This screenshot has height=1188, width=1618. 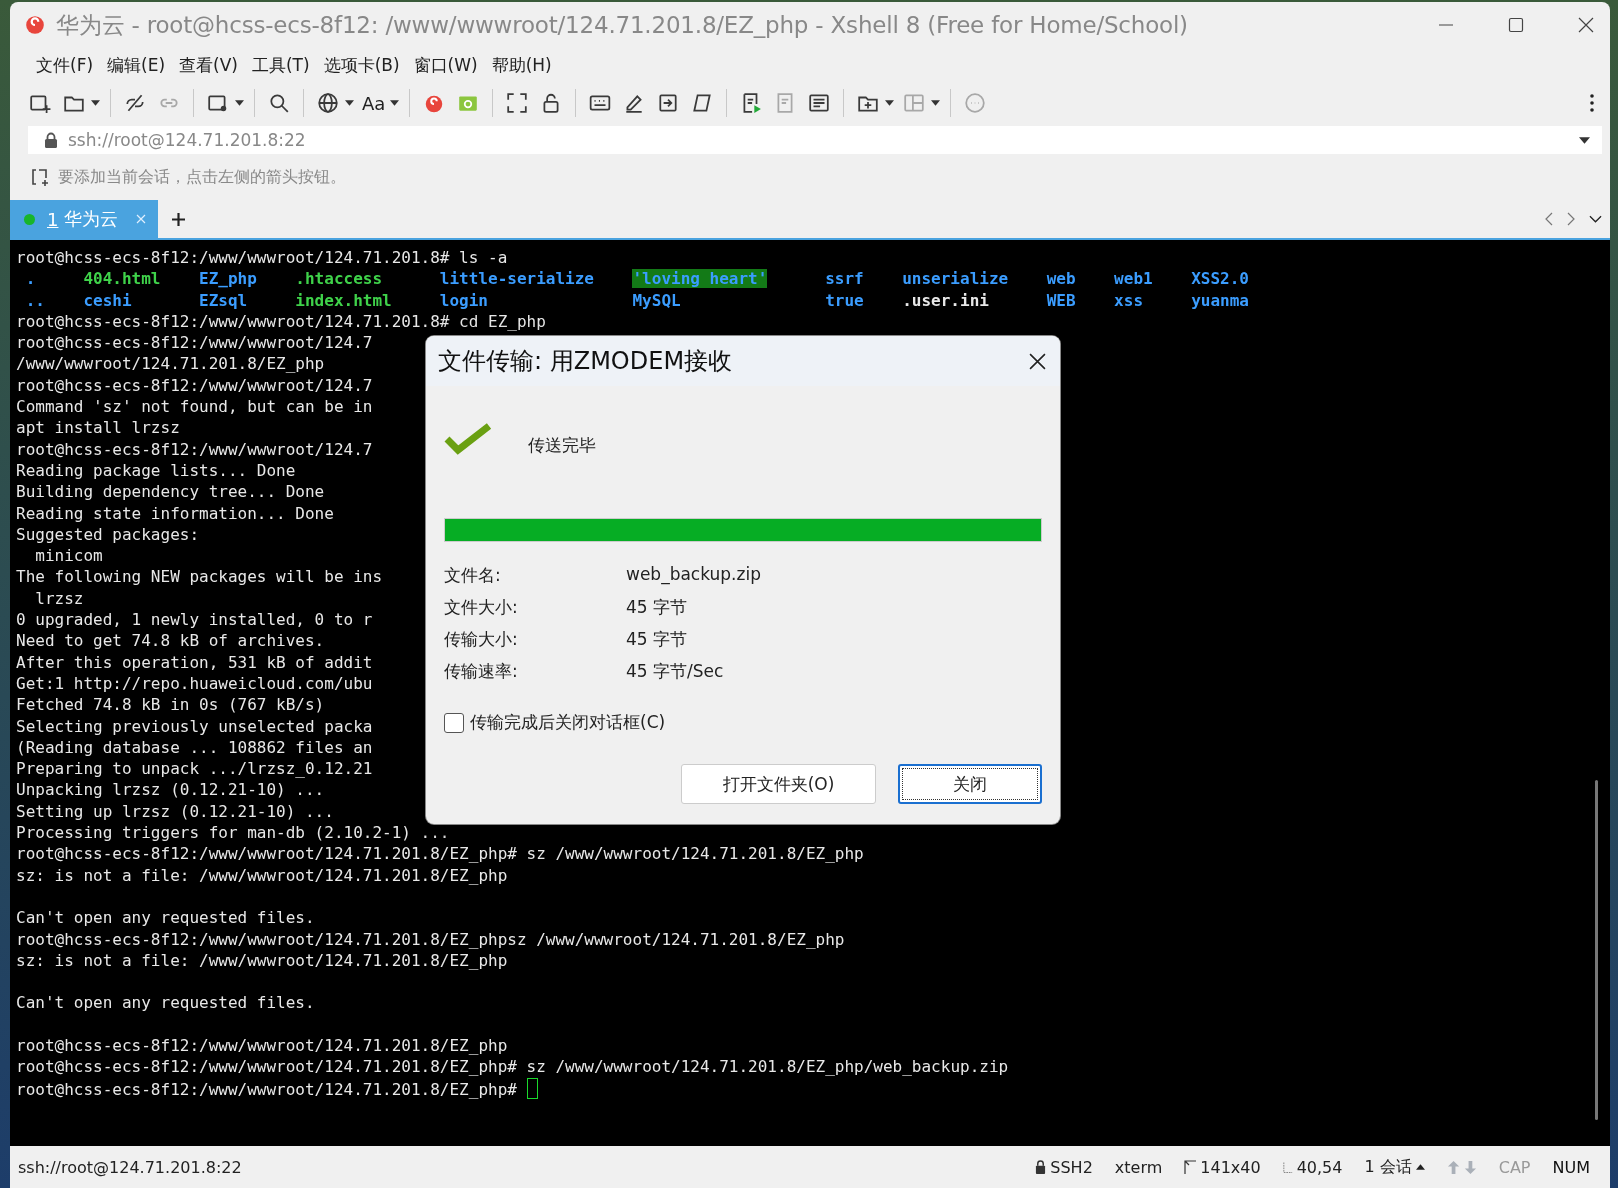 I want to click on file-name: web, so click(x=1061, y=279).